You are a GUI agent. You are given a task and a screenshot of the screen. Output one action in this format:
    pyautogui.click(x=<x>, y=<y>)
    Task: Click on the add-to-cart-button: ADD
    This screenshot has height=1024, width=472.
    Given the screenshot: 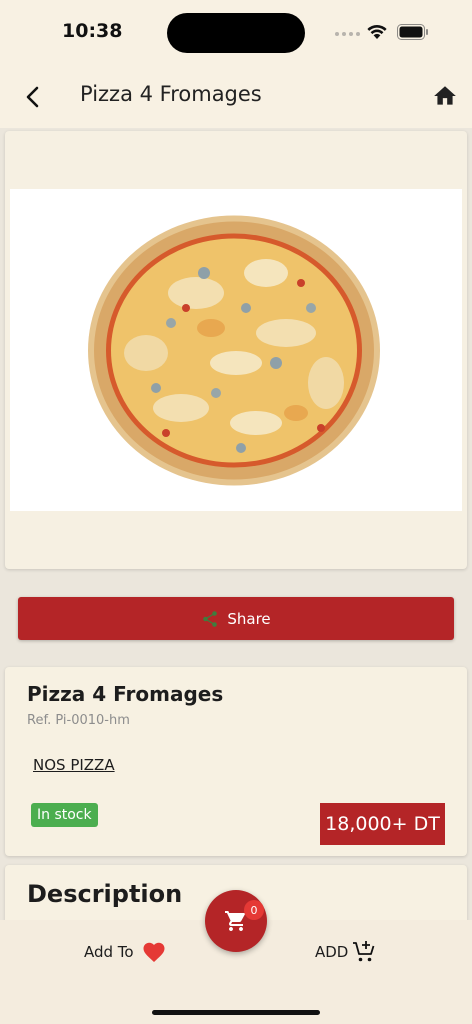 What is the action you would take?
    pyautogui.click(x=345, y=952)
    